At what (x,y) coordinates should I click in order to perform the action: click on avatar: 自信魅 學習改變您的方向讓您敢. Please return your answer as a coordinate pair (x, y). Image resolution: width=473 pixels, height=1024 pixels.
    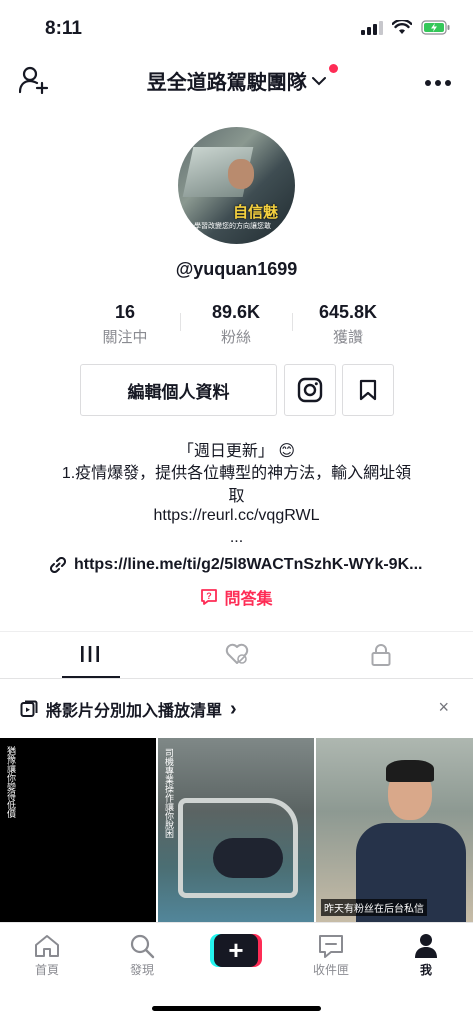
    Looking at the image, I should click on (236, 185).